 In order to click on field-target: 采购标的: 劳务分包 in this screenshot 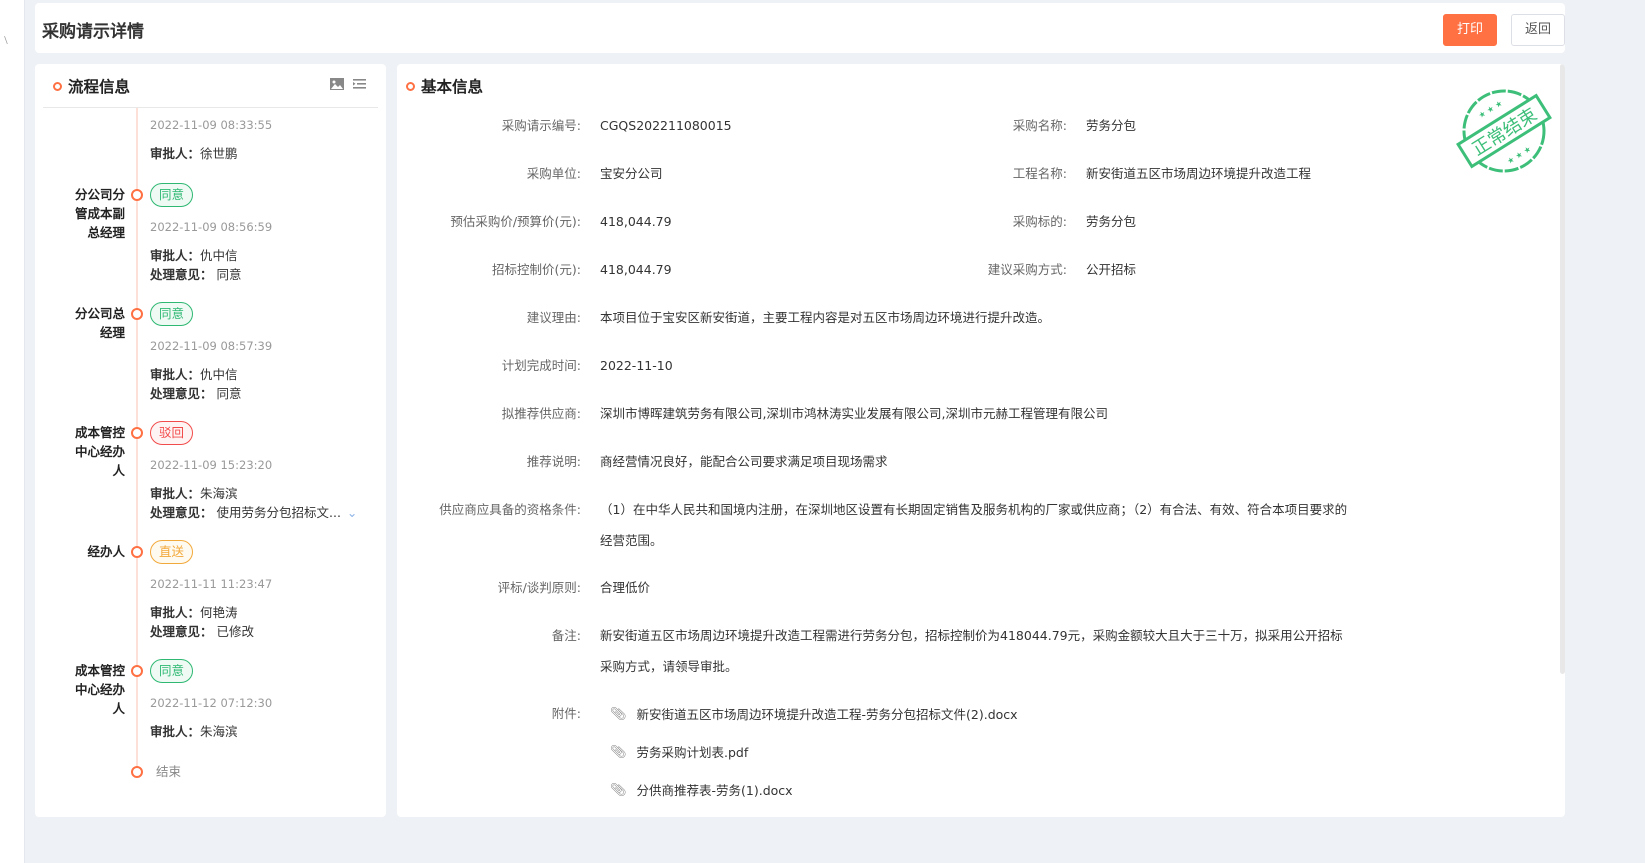, I will do `click(1074, 221)`.